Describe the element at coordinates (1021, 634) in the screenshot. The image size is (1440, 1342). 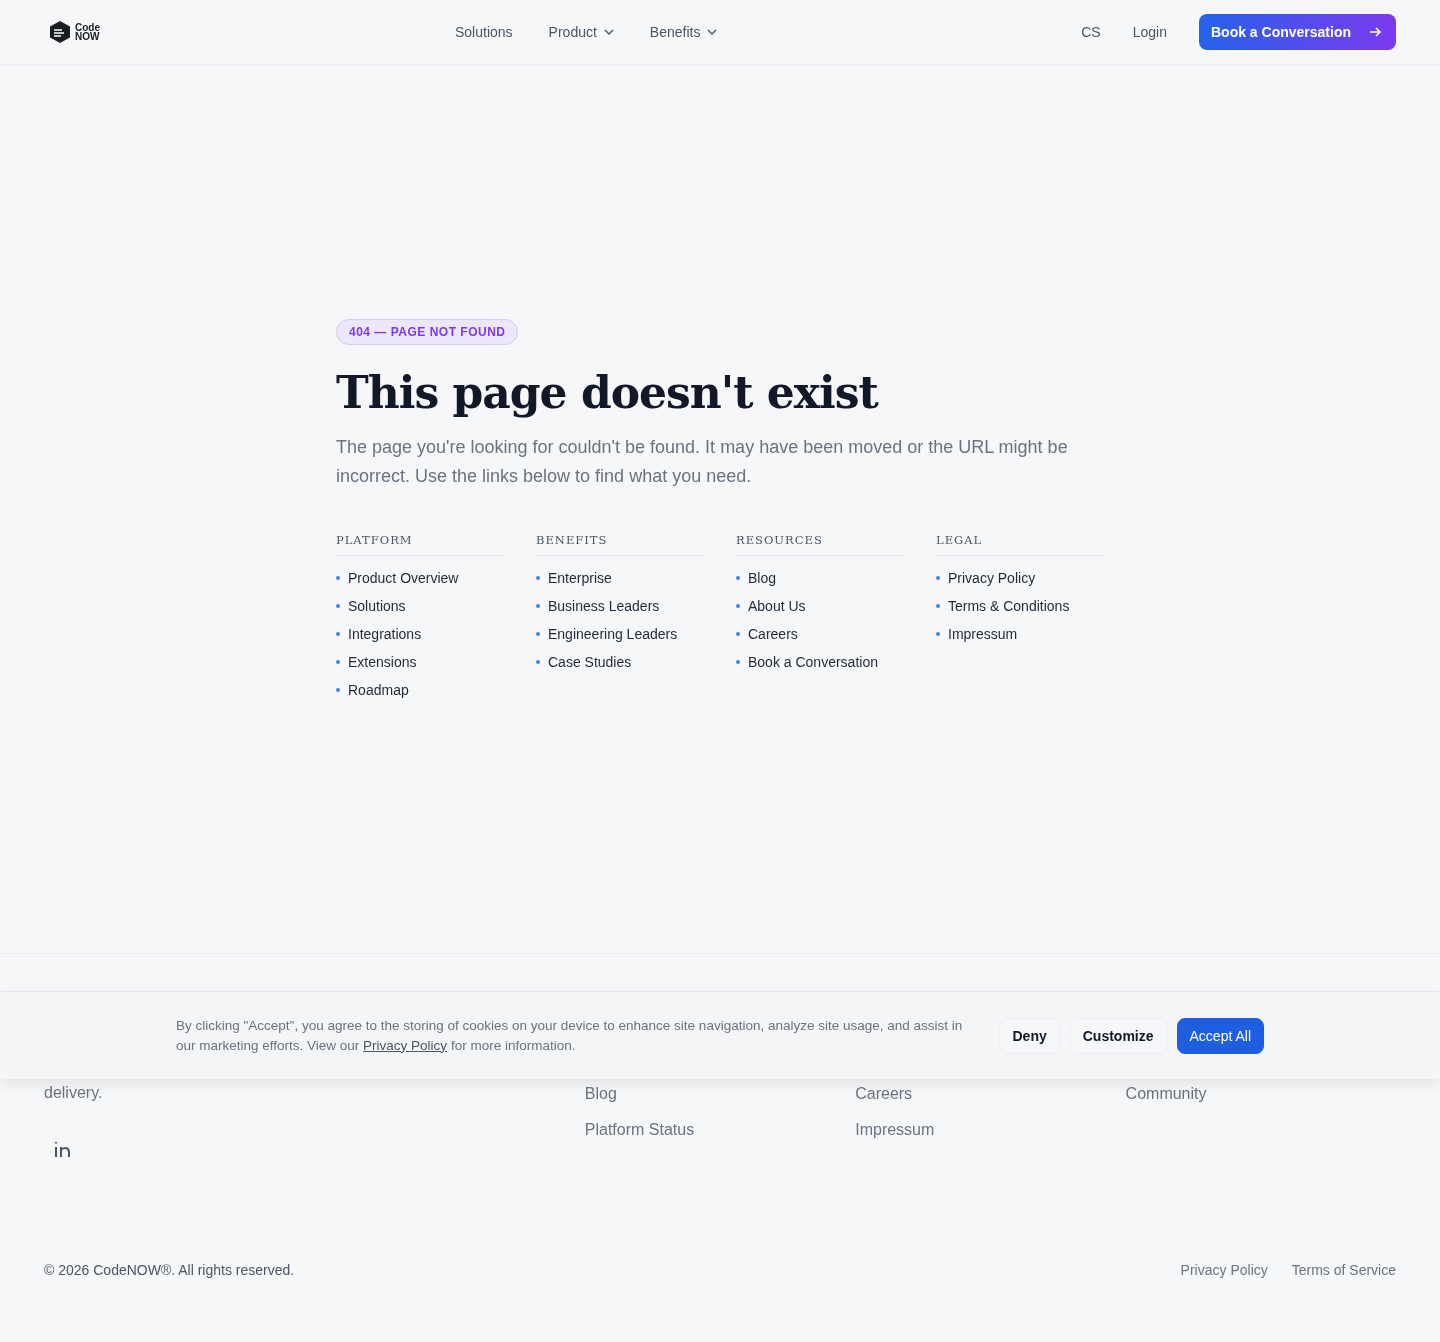
I see `page-link: Impressum` at that location.